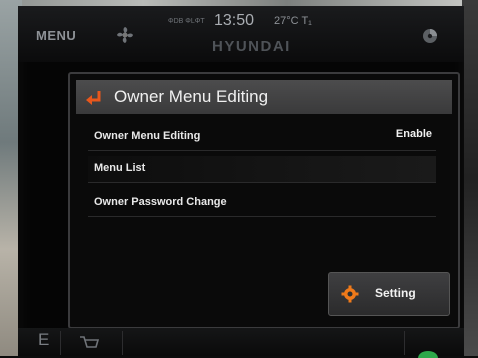  What do you see at coordinates (306, 21) in the screenshot?
I see `temperature-suffix: T₁` at bounding box center [306, 21].